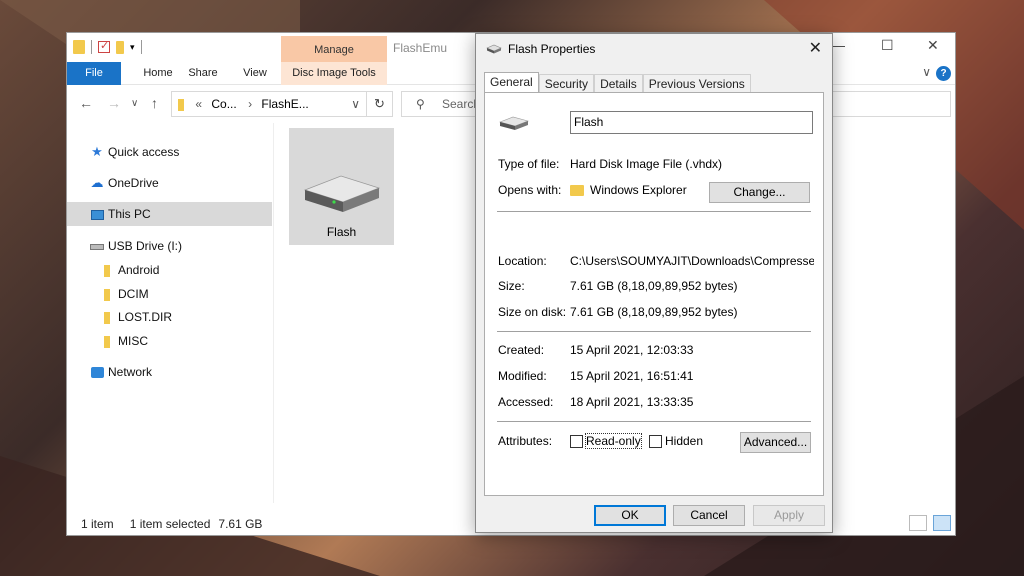 This screenshot has height=576, width=1024. Describe the element at coordinates (420, 104) in the screenshot. I see `search-icon: ⚲` at that location.